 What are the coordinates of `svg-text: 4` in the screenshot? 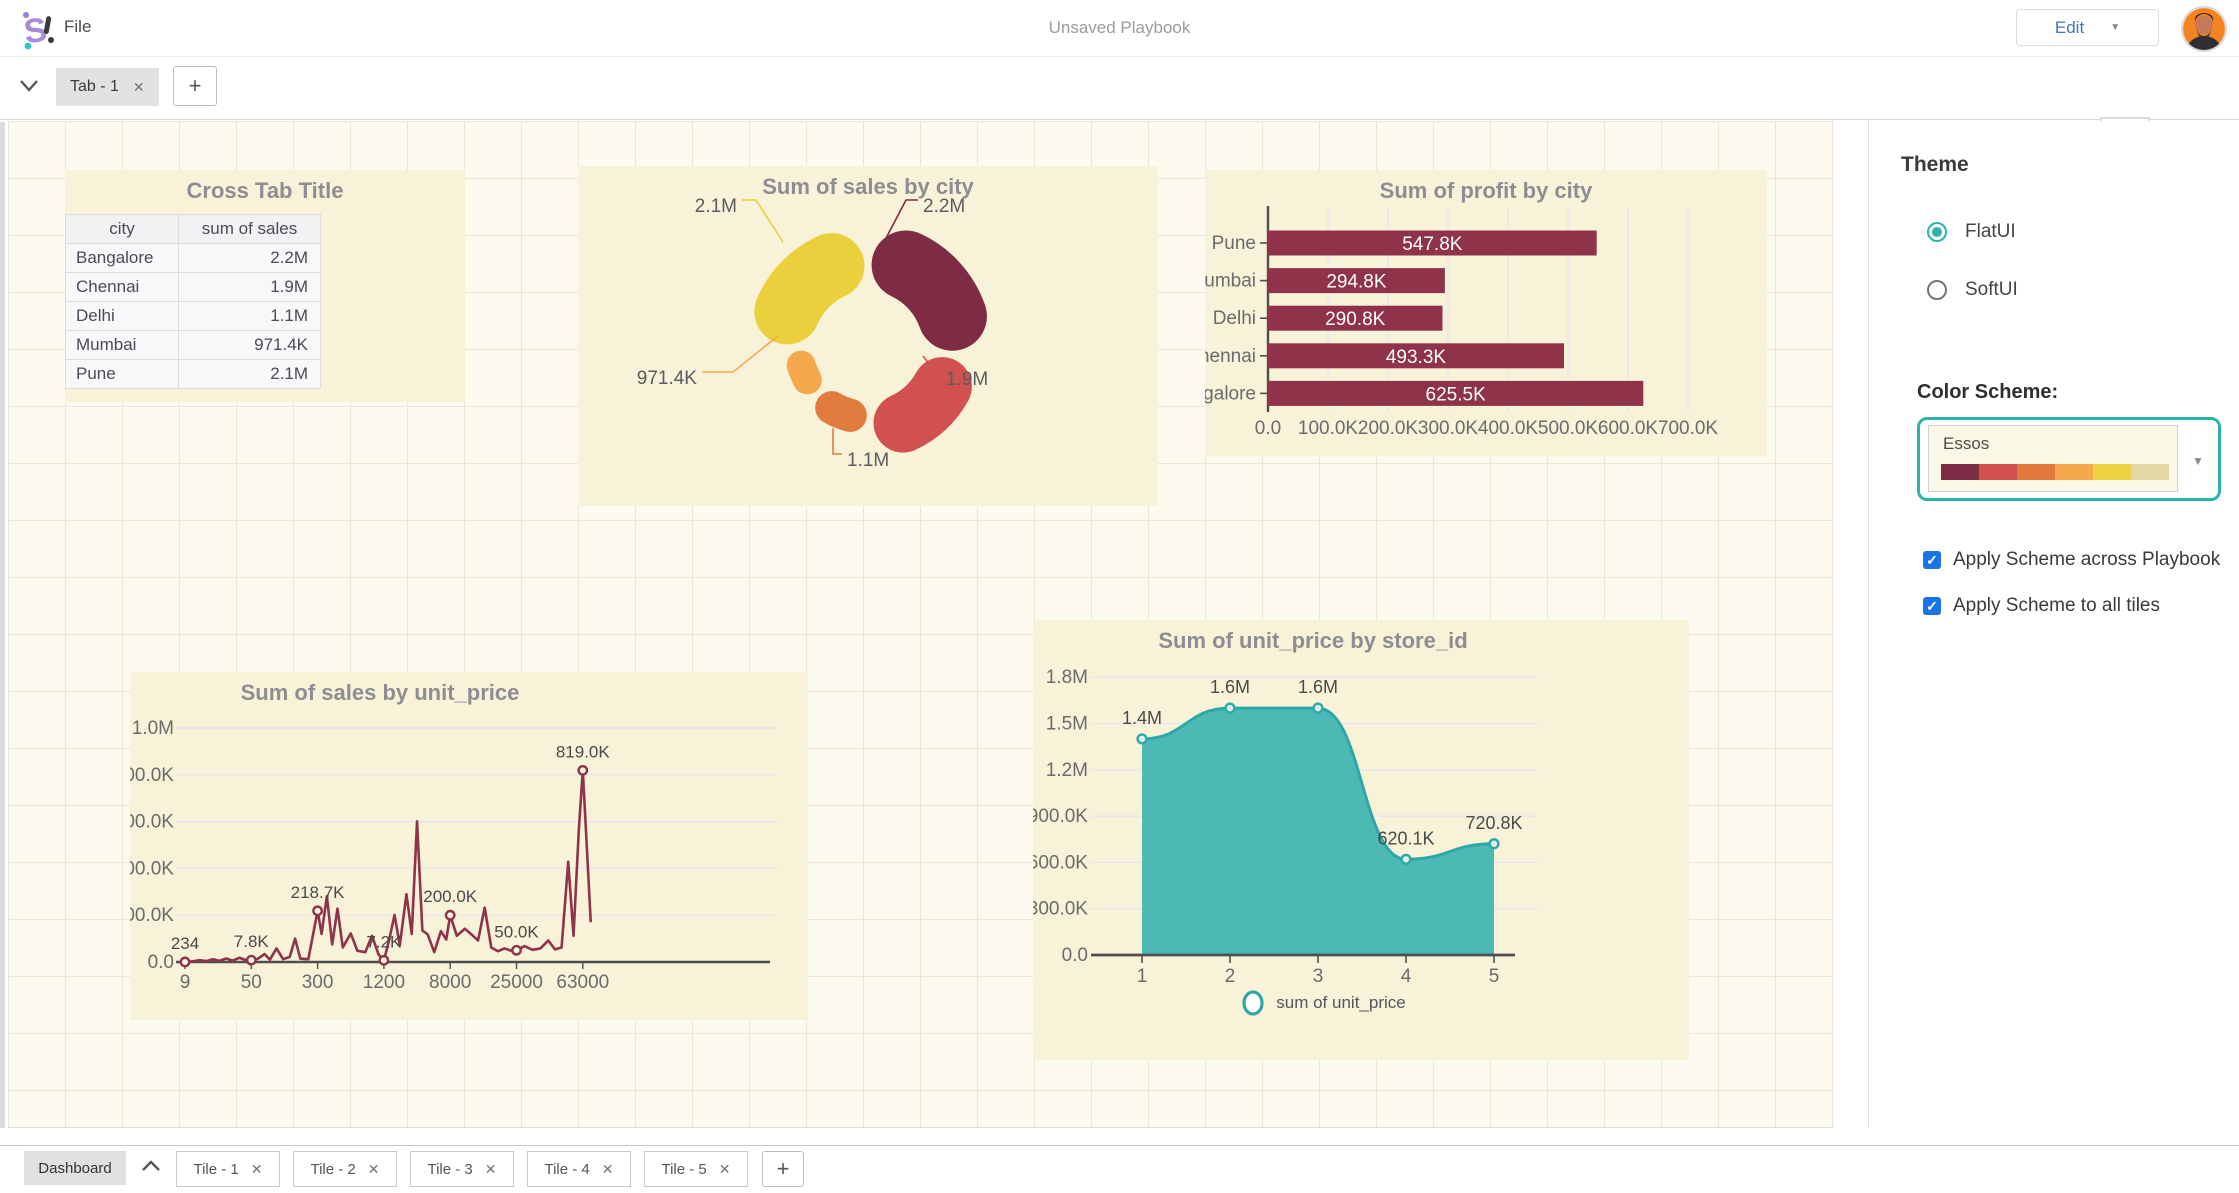 It's located at (1406, 976).